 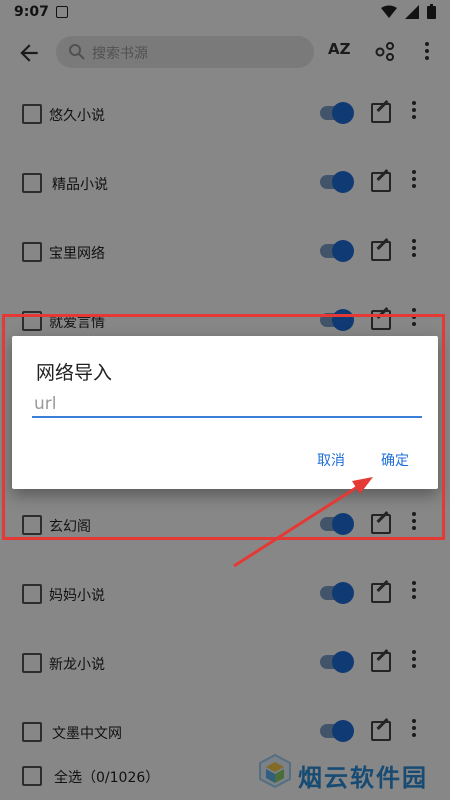 I want to click on annotation-arrow, so click(x=303, y=522).